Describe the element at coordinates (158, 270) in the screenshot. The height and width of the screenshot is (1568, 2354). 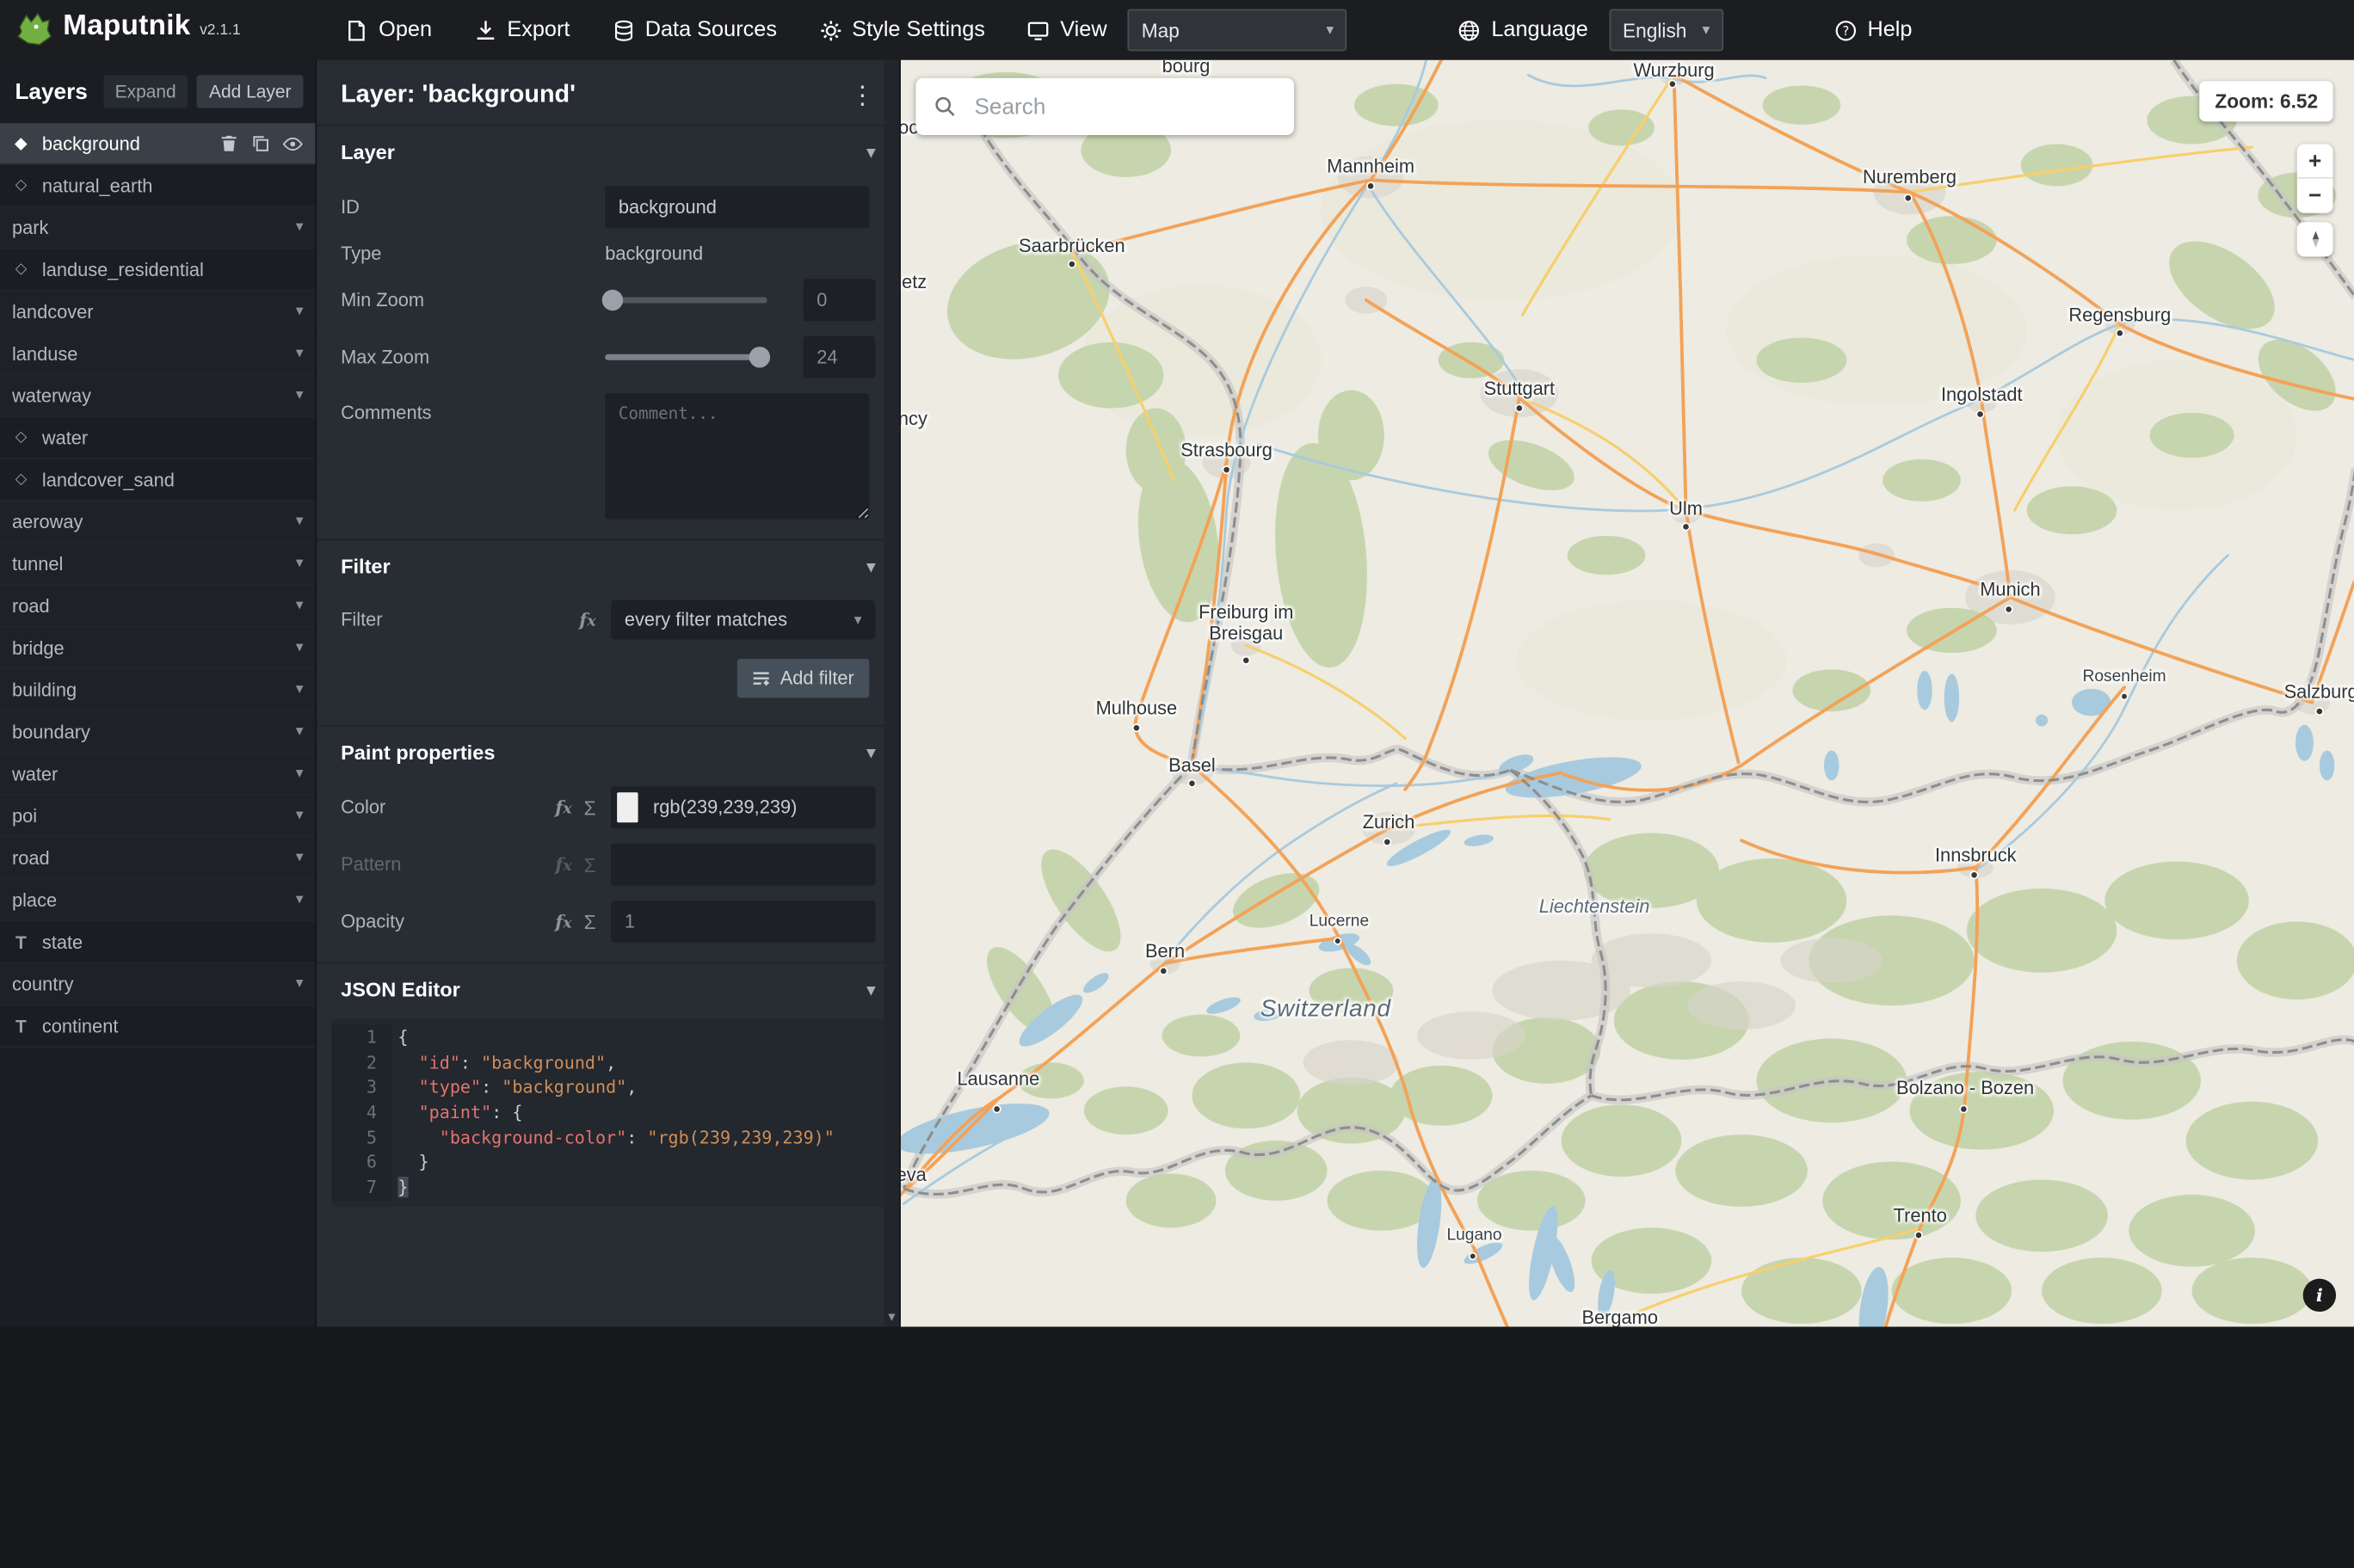
I see `layer-item-landuse_residential: ◇ landuse_residential` at that location.